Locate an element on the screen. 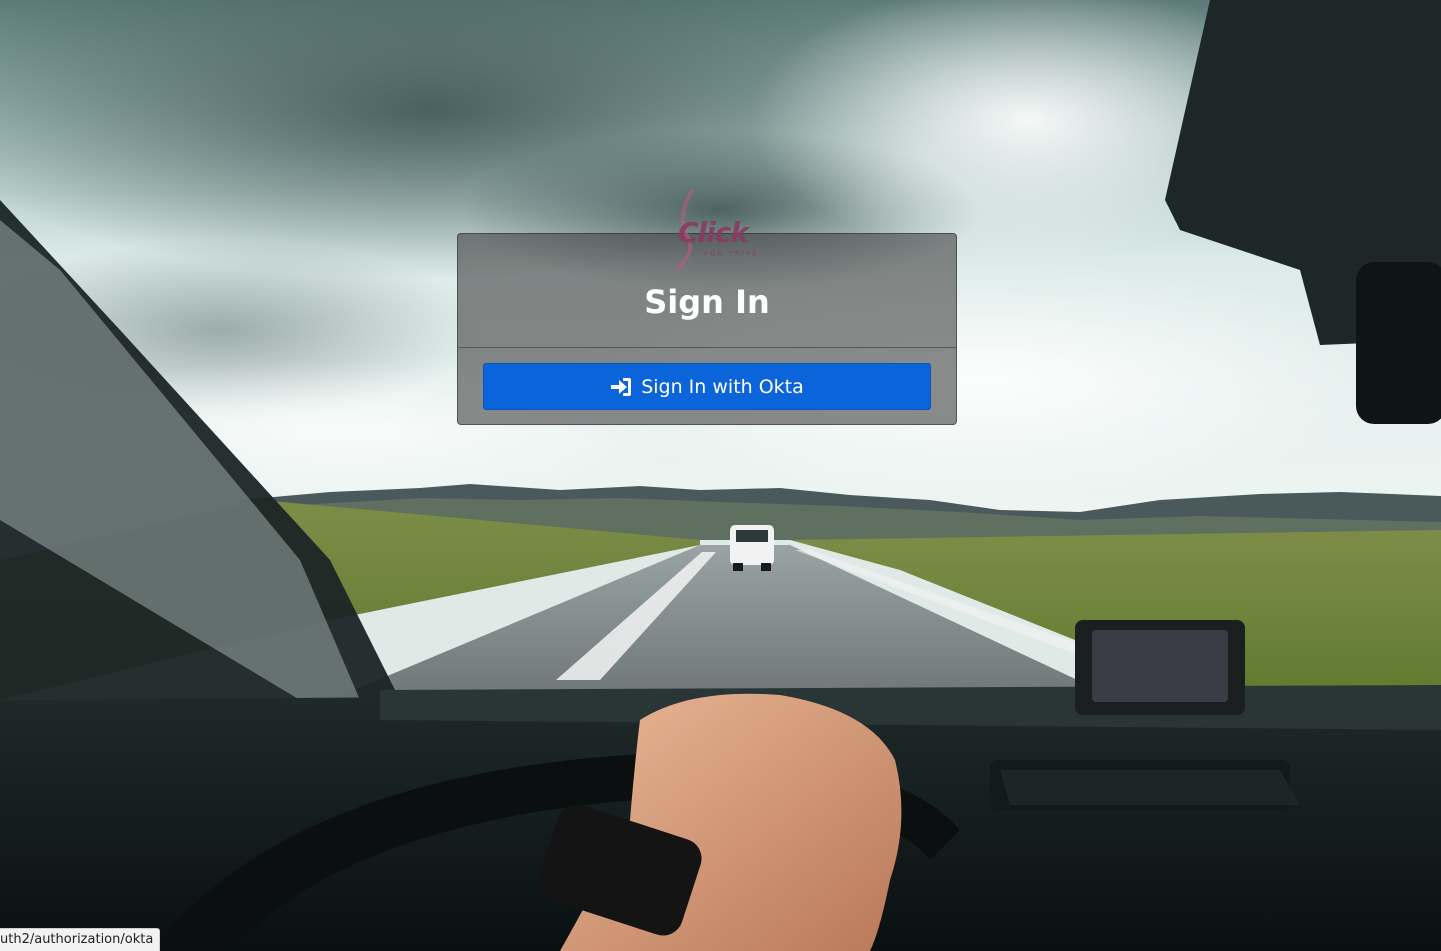  okta-button-label: Sign In with Okta is located at coordinates (722, 386).